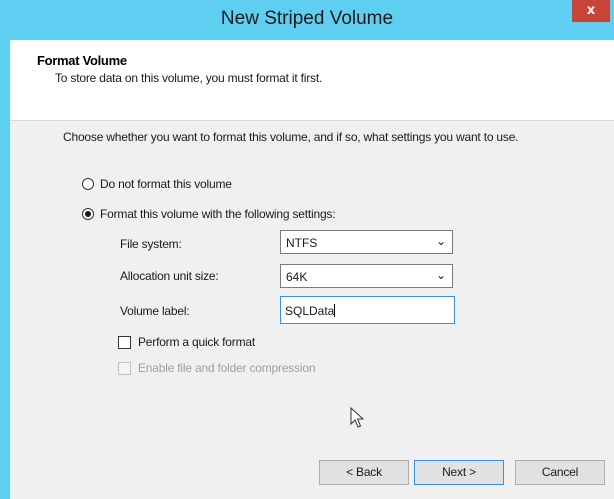 The width and height of the screenshot is (614, 499). I want to click on radio-button-checked, so click(88, 214).